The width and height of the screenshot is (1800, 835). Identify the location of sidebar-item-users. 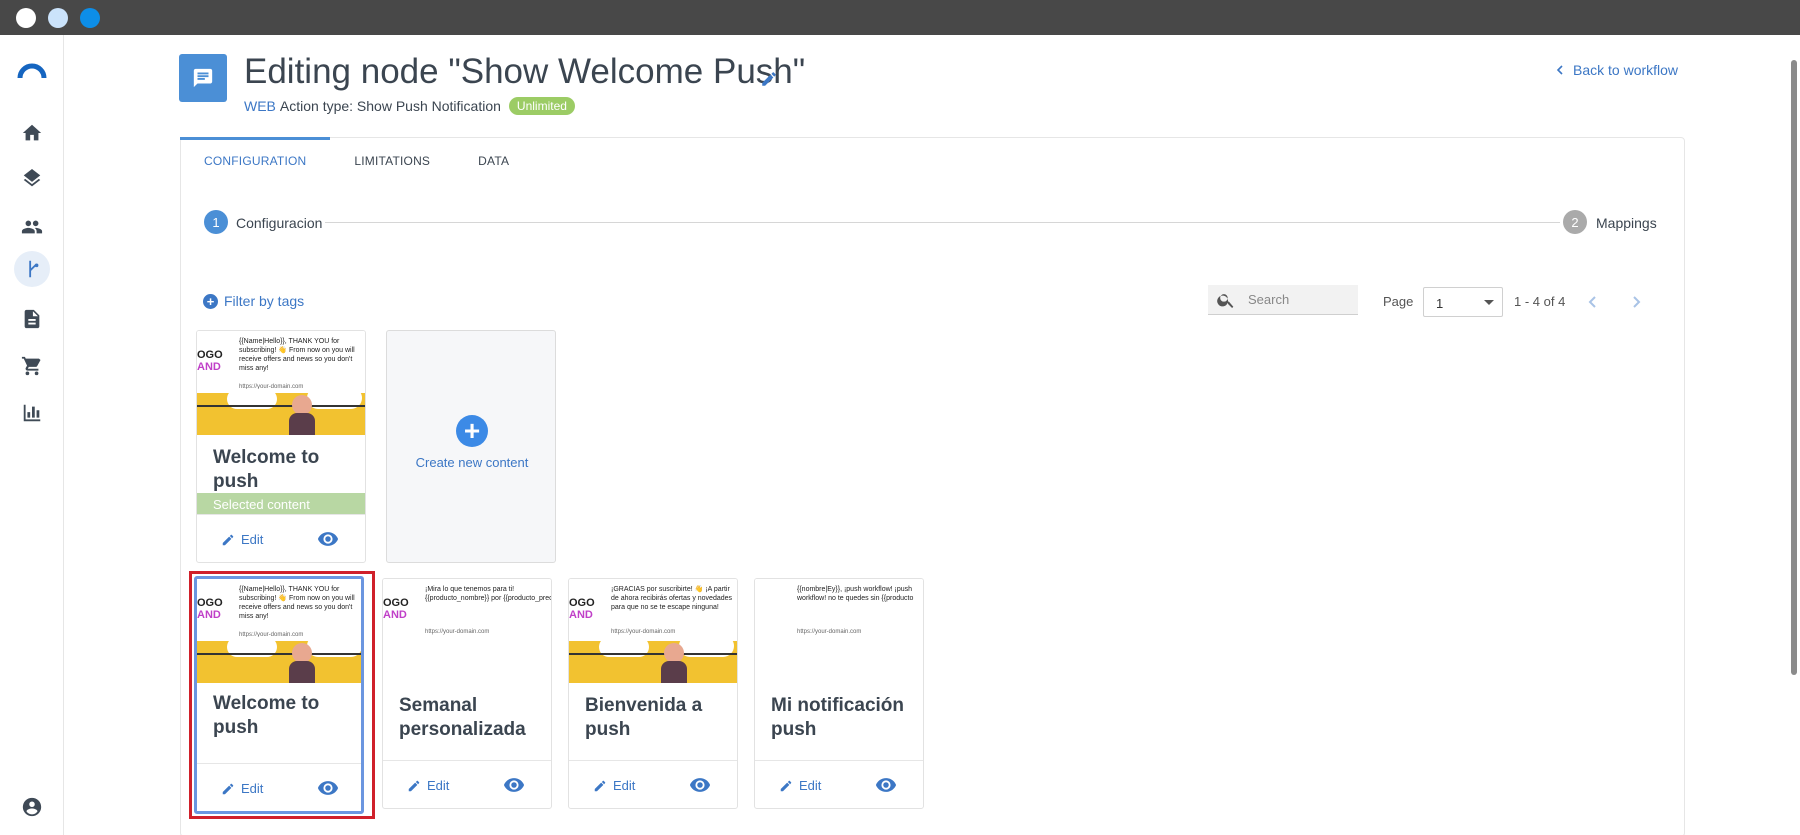
(32, 227).